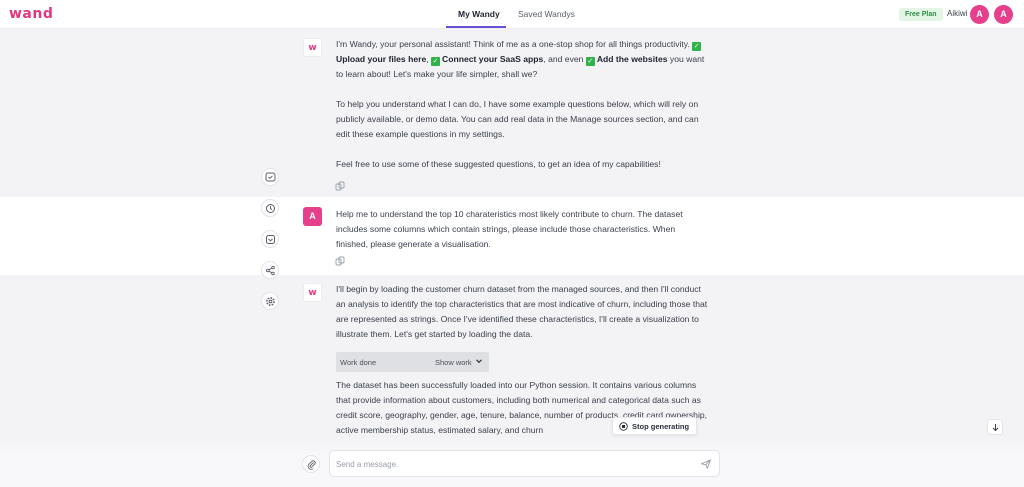 The height and width of the screenshot is (487, 1024). I want to click on message-input, so click(511, 464).